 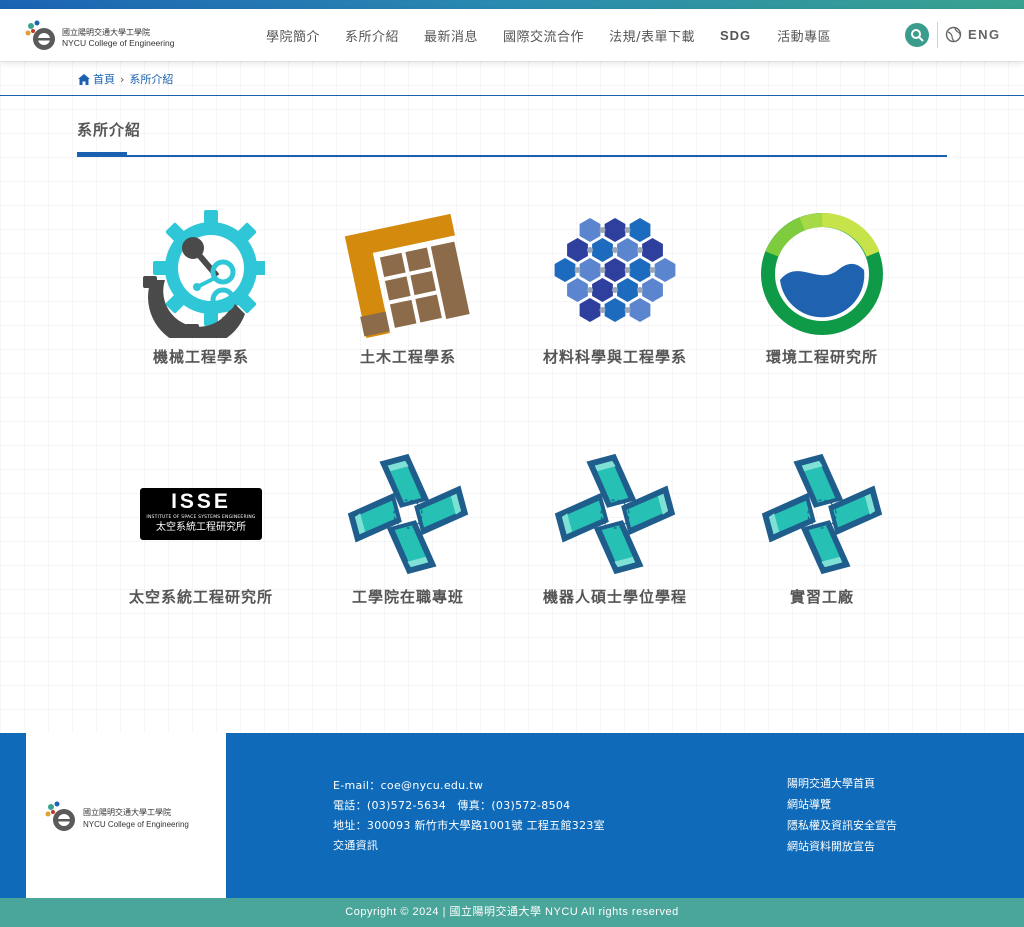 What do you see at coordinates (842, 825) in the screenshot?
I see `footer-link-privacy: 隱私權及資訊安全宣告` at bounding box center [842, 825].